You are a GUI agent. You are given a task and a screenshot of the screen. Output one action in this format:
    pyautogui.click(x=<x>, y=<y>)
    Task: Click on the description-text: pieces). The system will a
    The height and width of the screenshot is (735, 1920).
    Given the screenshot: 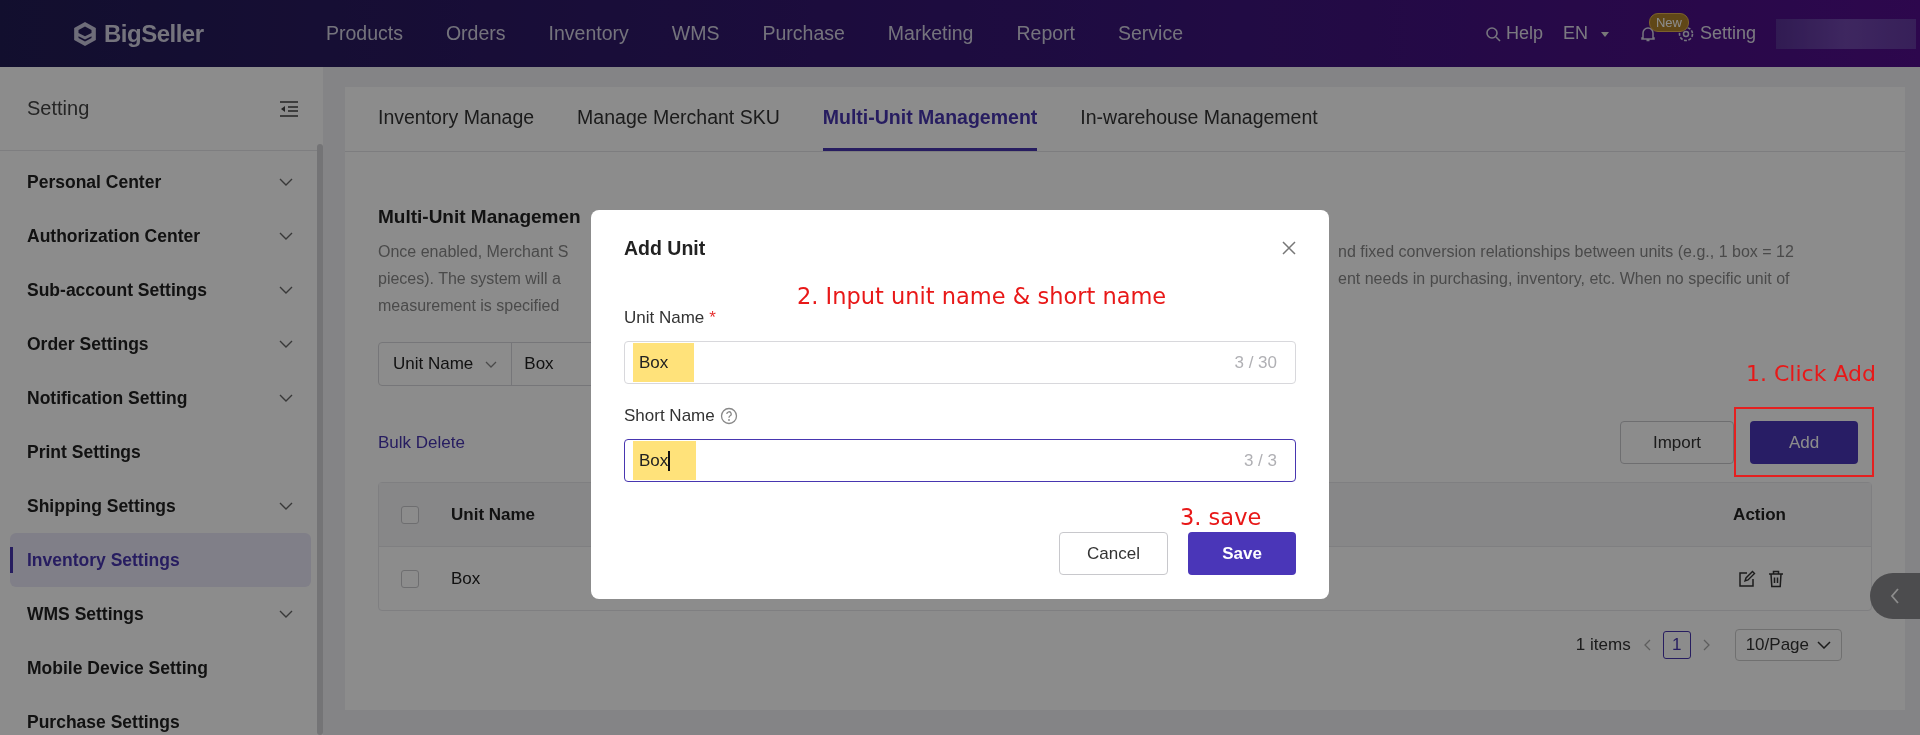 What is the action you would take?
    pyautogui.click(x=470, y=279)
    